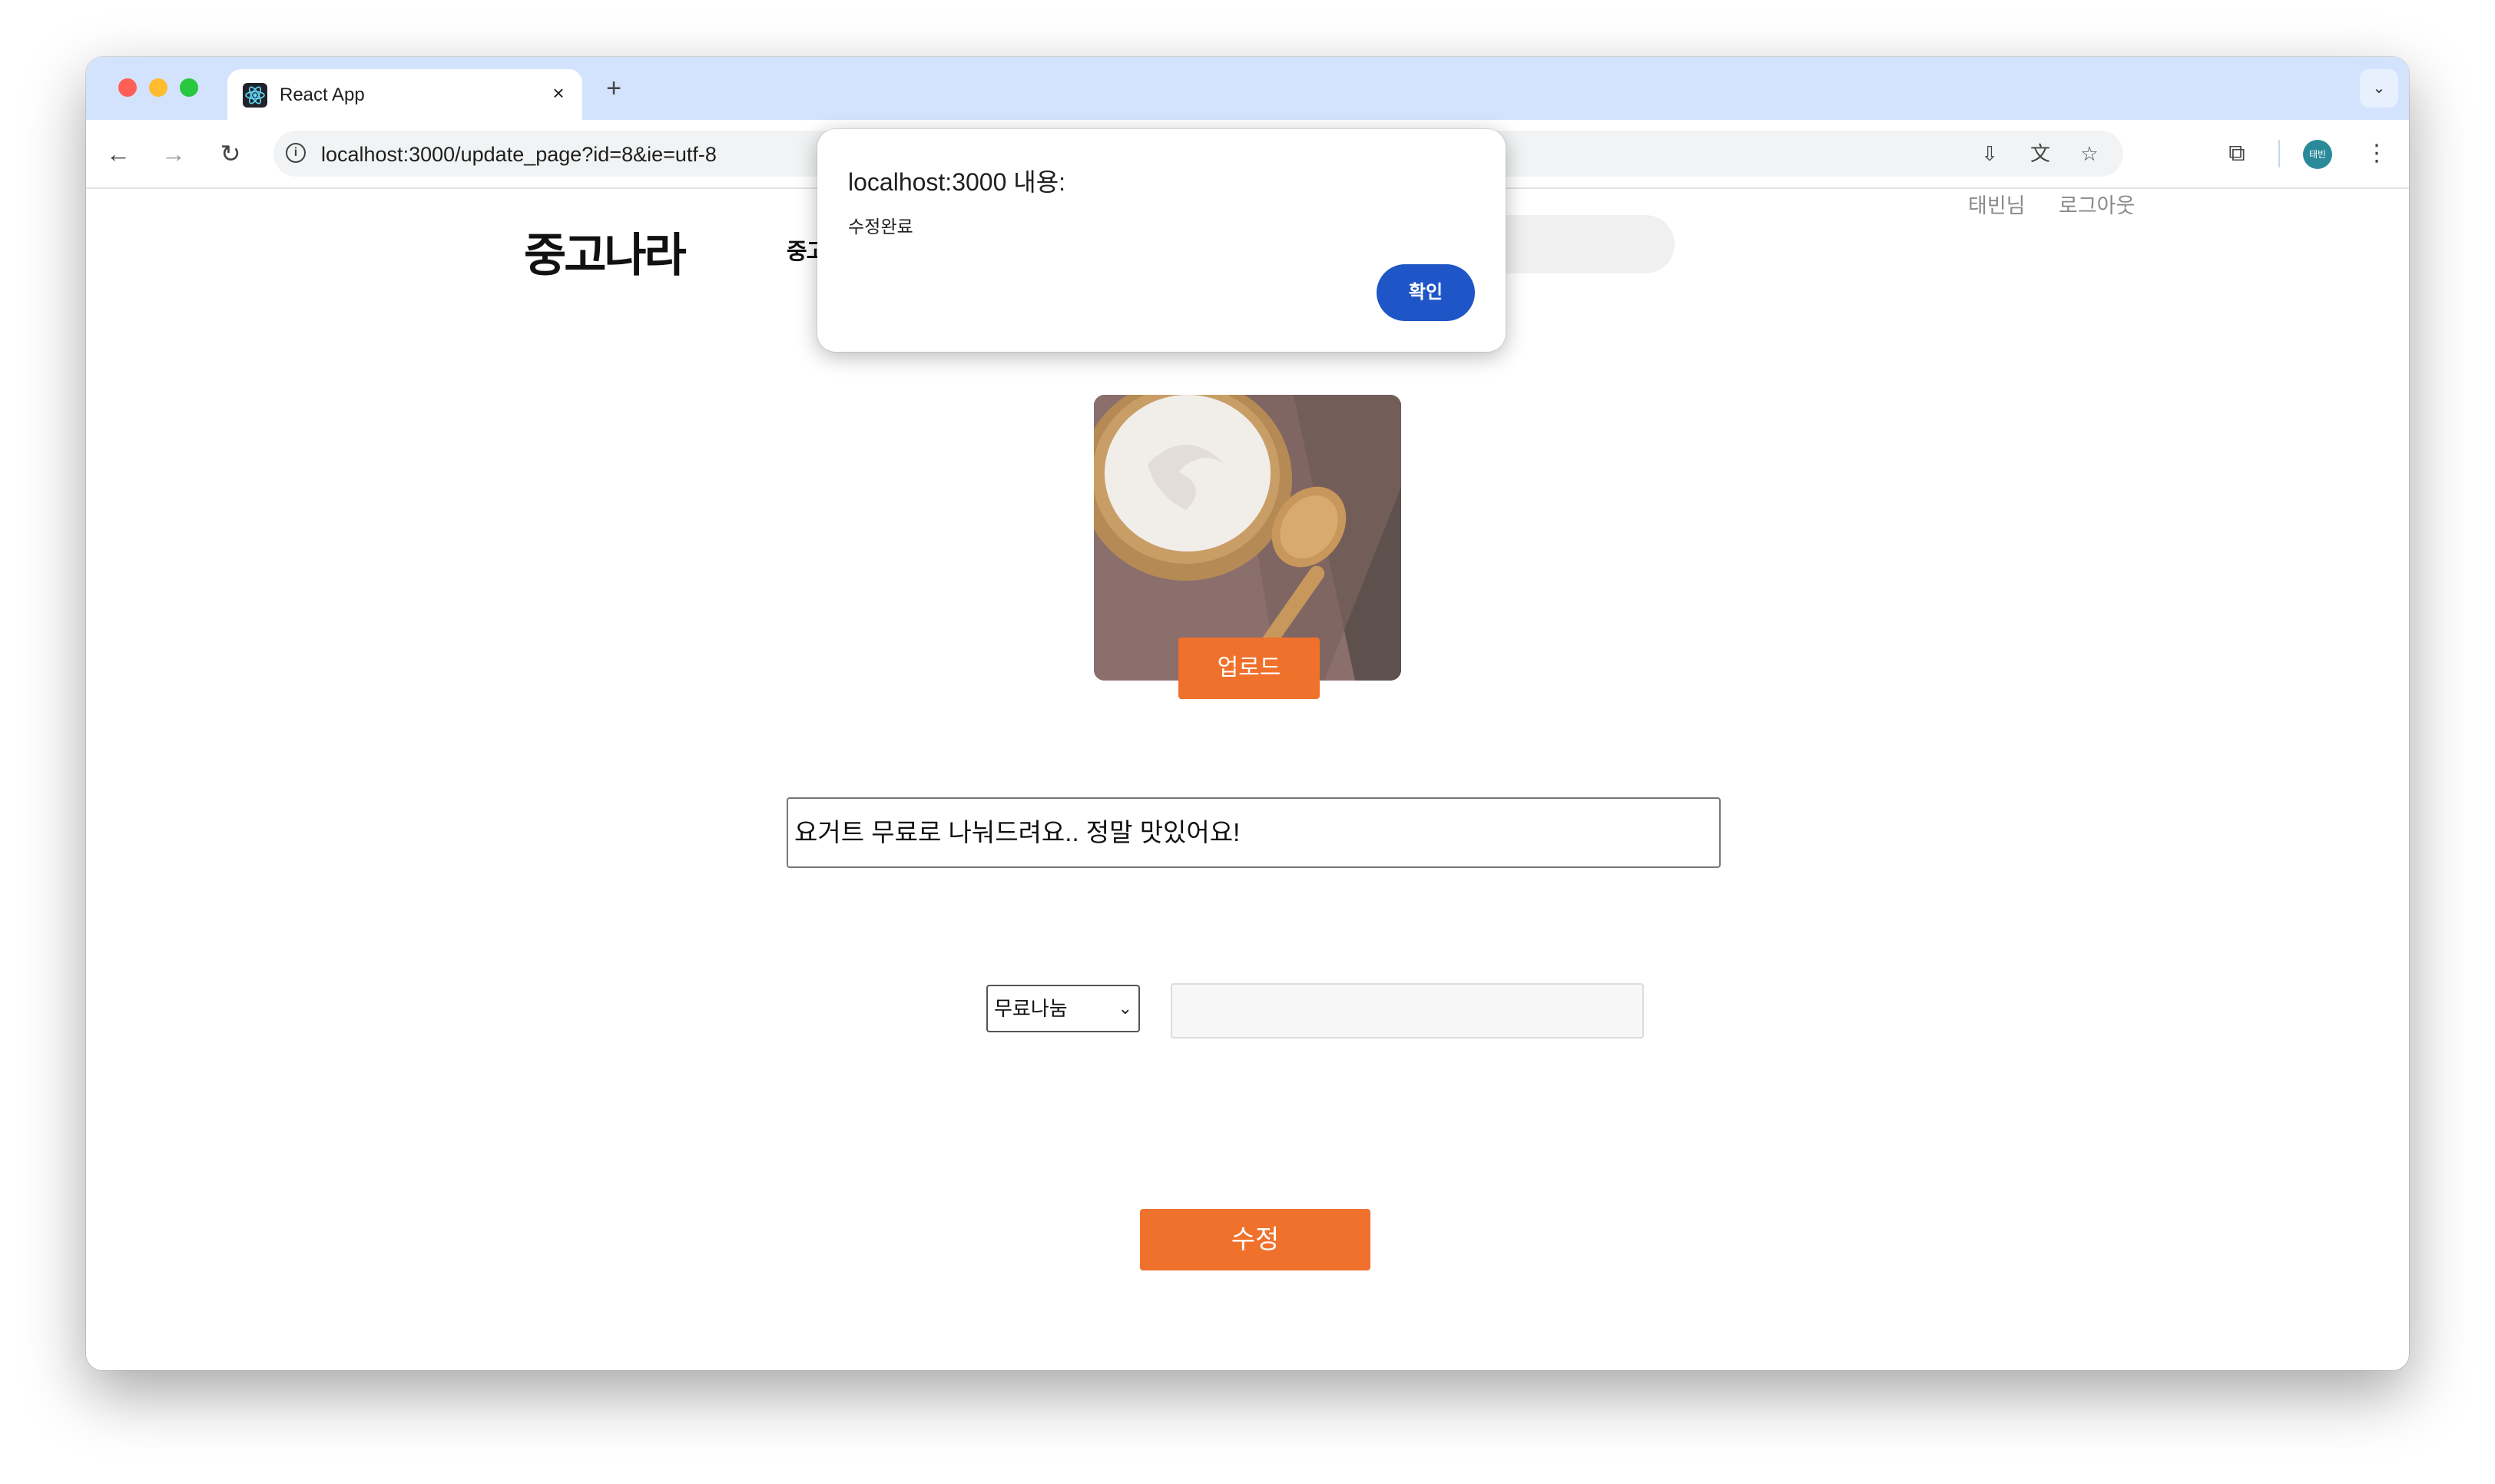  Describe the element at coordinates (1031, 1008) in the screenshot. I see `category-selected-value: 무료나눔` at that location.